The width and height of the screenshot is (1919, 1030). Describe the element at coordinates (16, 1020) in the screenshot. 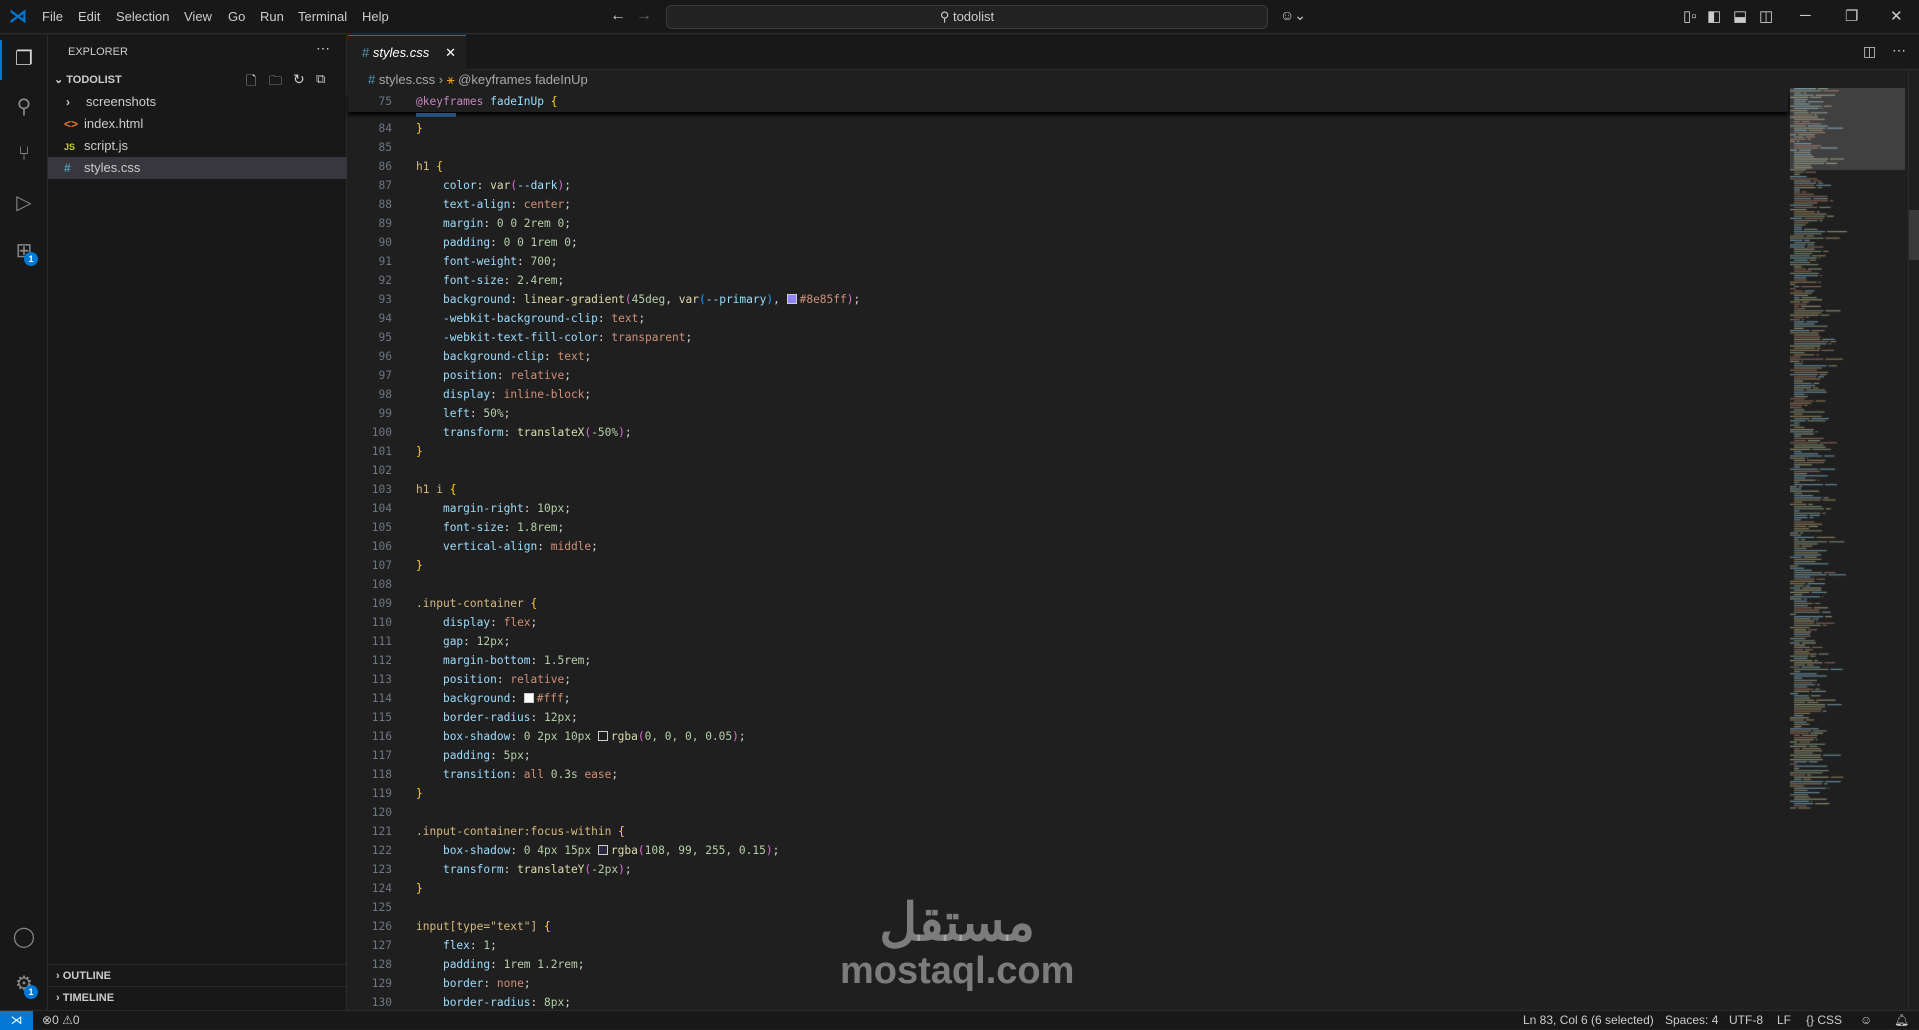

I see `remote-indicator-icon: ⋊` at that location.